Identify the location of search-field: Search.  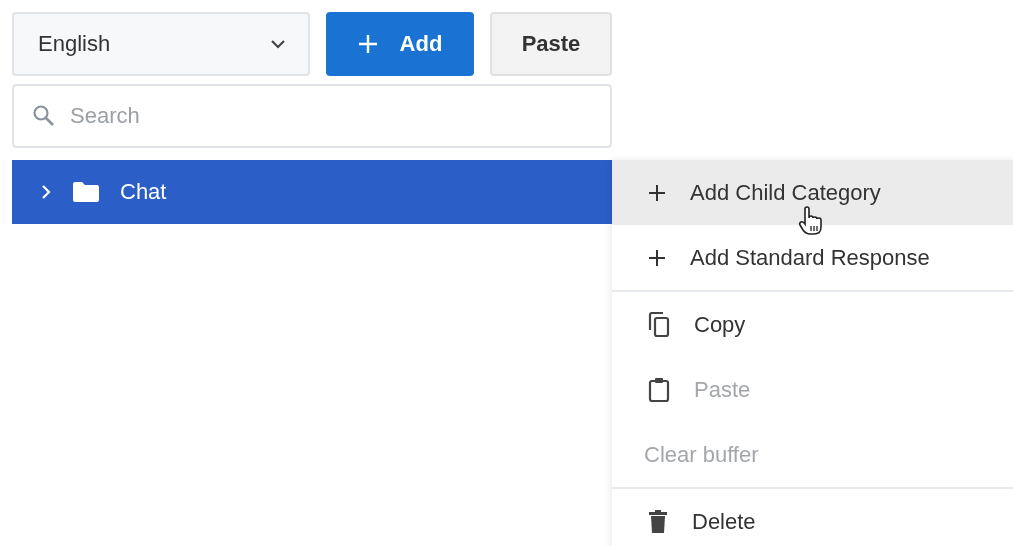
(312, 116).